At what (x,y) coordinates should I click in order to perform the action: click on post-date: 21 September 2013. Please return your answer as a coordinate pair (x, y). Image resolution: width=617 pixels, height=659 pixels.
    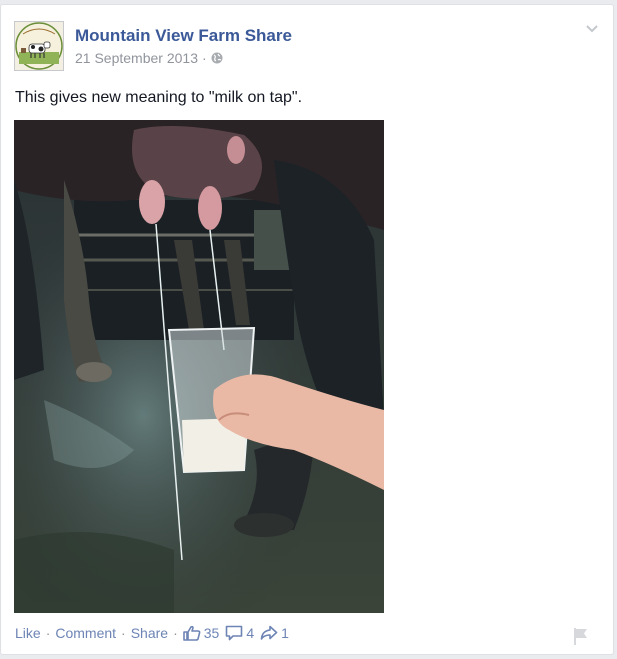
    Looking at the image, I should click on (136, 58).